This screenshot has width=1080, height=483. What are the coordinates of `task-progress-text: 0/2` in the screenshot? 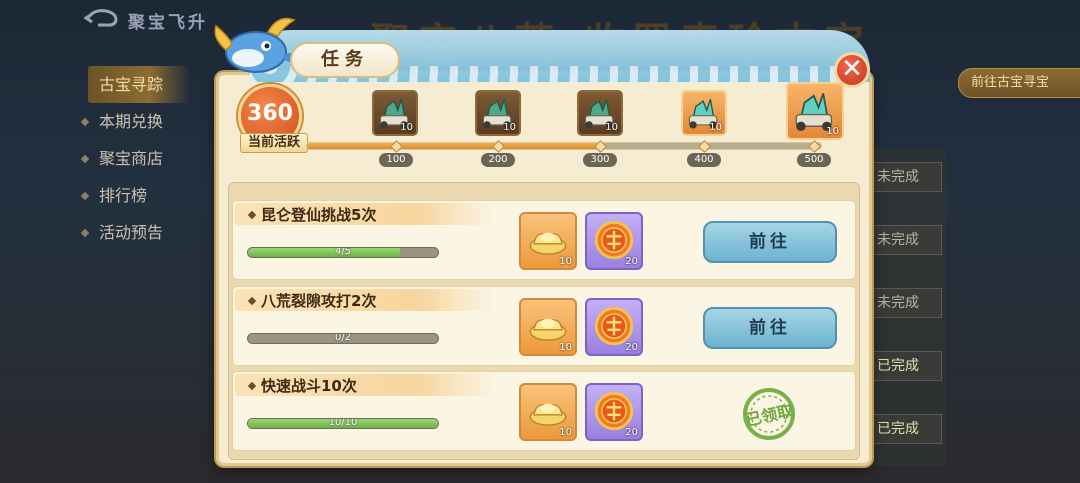 It's located at (343, 338).